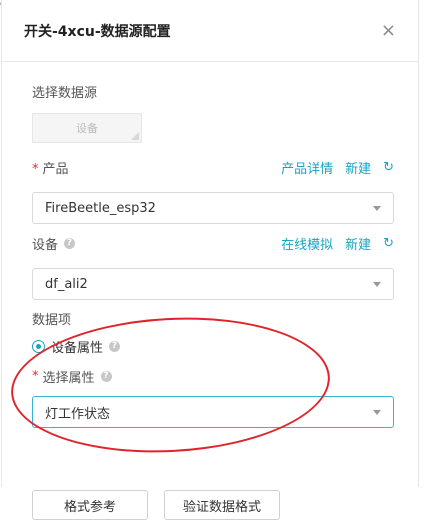  Describe the element at coordinates (307, 243) in the screenshot. I see `online-simulation-link: 在线模拟` at that location.